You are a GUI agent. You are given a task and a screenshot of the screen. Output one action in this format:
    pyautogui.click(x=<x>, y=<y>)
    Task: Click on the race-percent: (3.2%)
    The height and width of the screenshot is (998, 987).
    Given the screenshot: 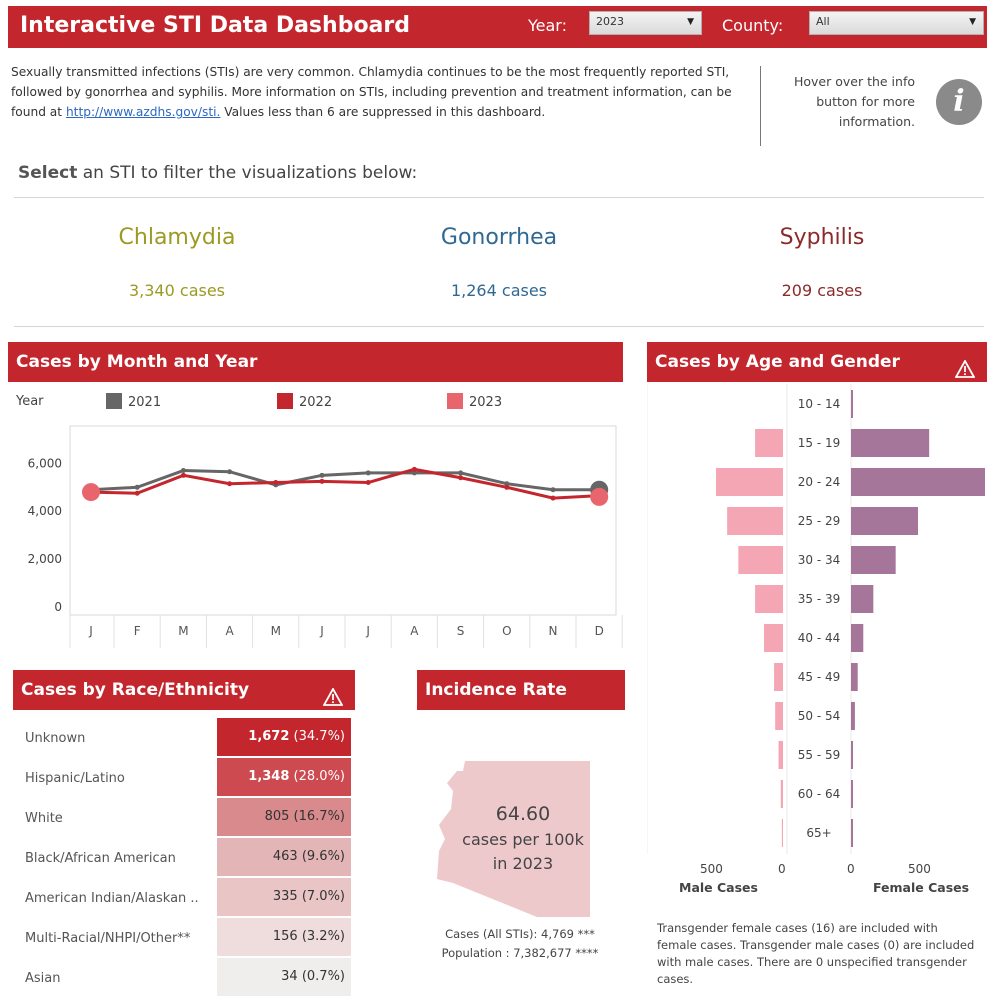 What is the action you would take?
    pyautogui.click(x=323, y=936)
    